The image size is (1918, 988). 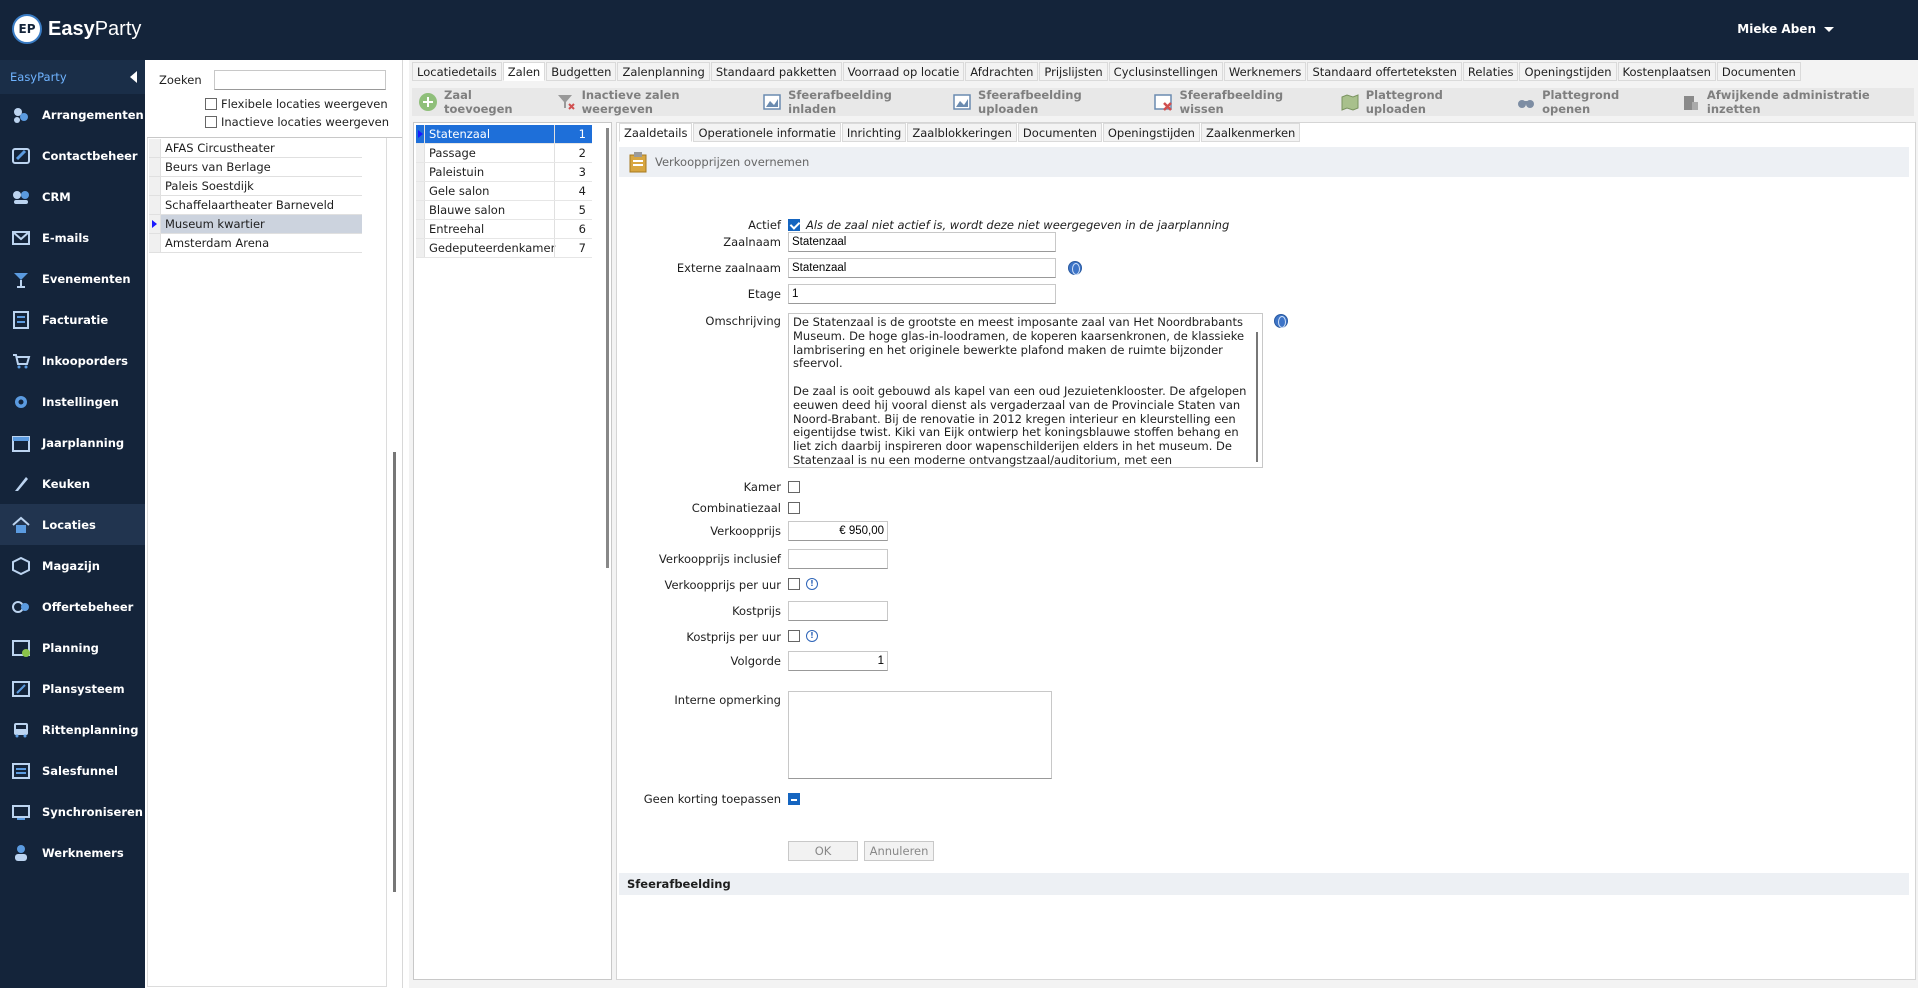 I want to click on verkoopprijs-field, so click(x=838, y=531).